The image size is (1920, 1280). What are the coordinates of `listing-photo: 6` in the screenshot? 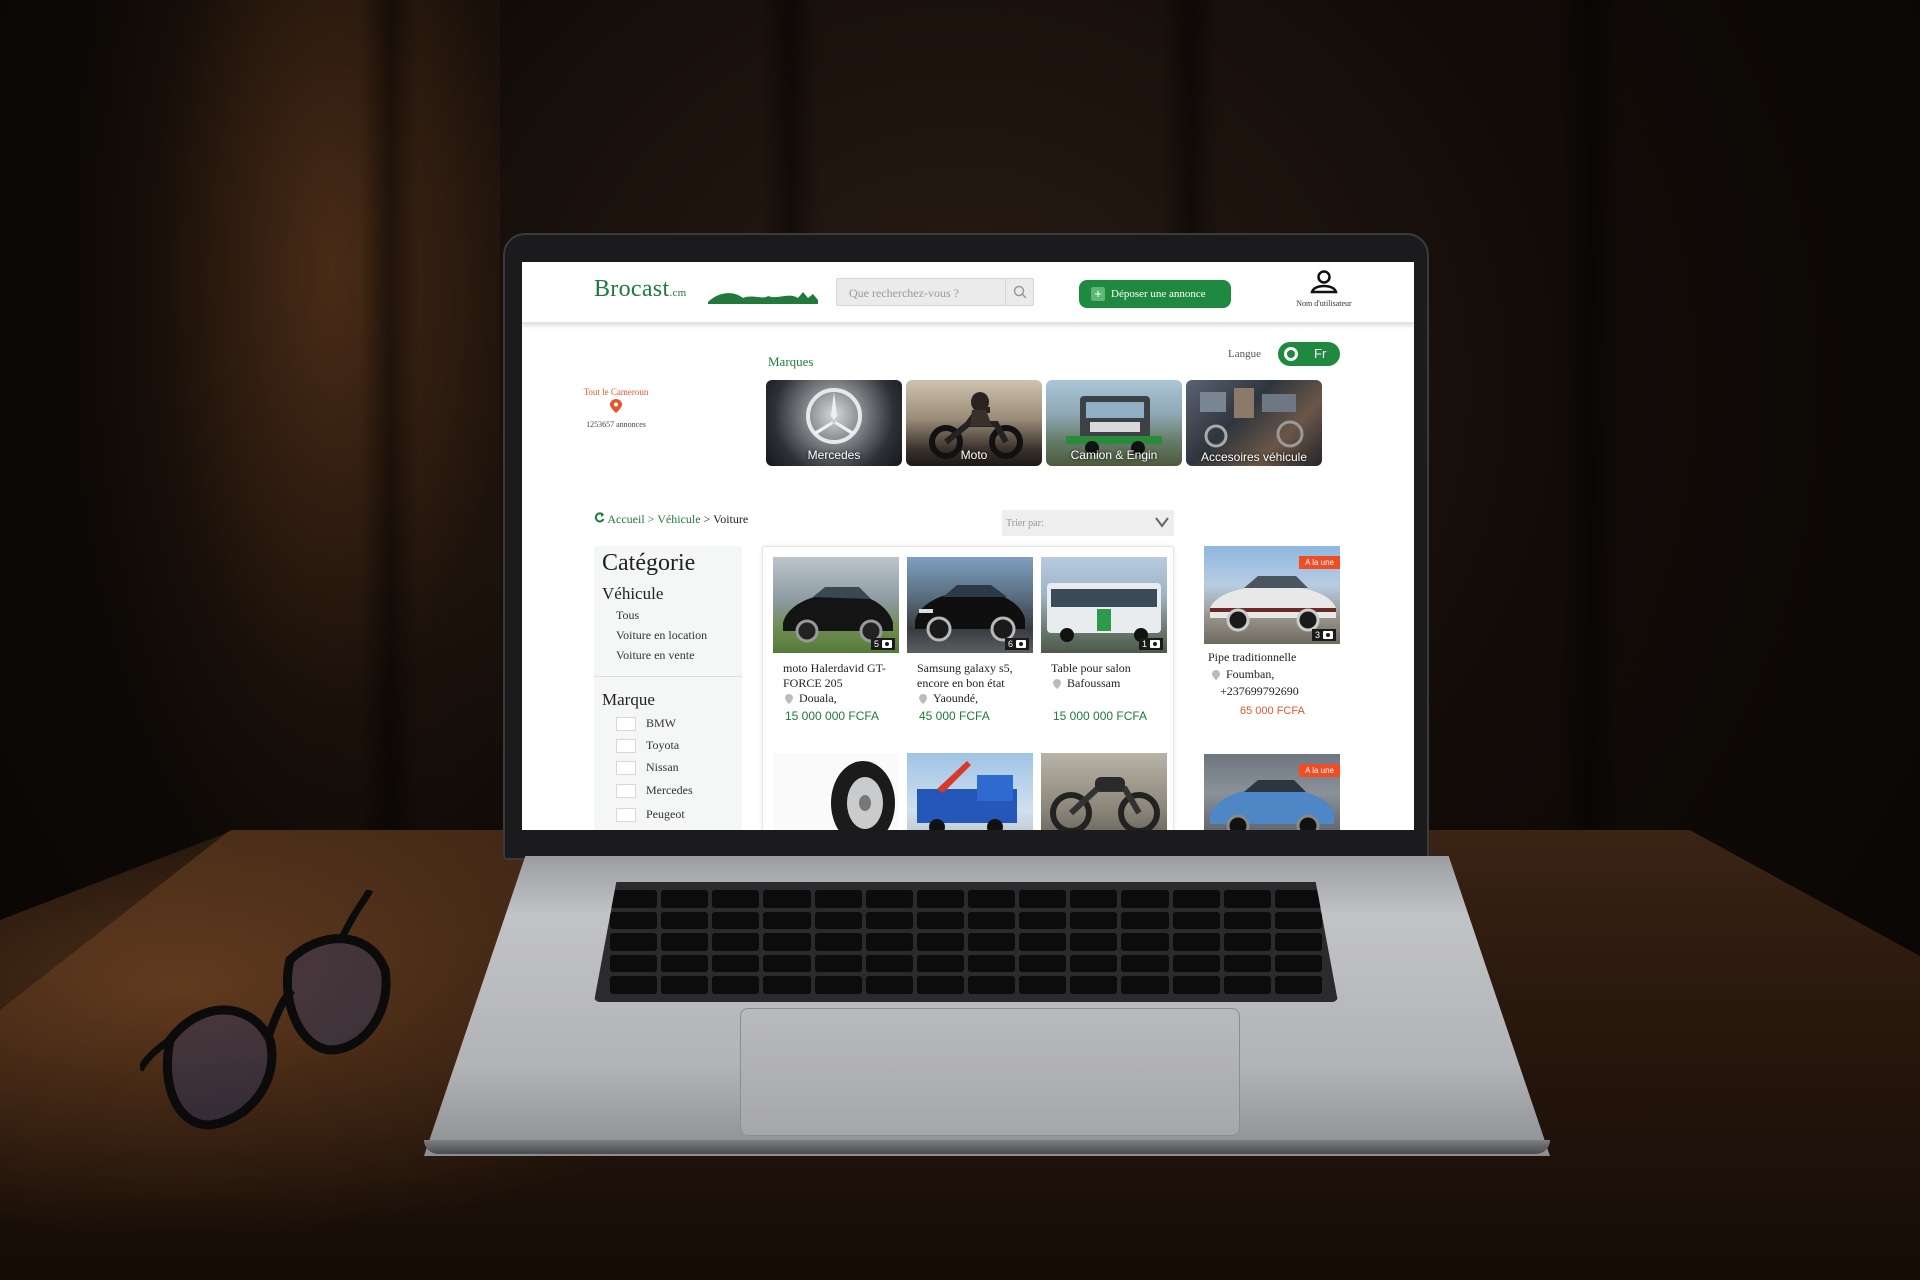 It's located at (970, 605).